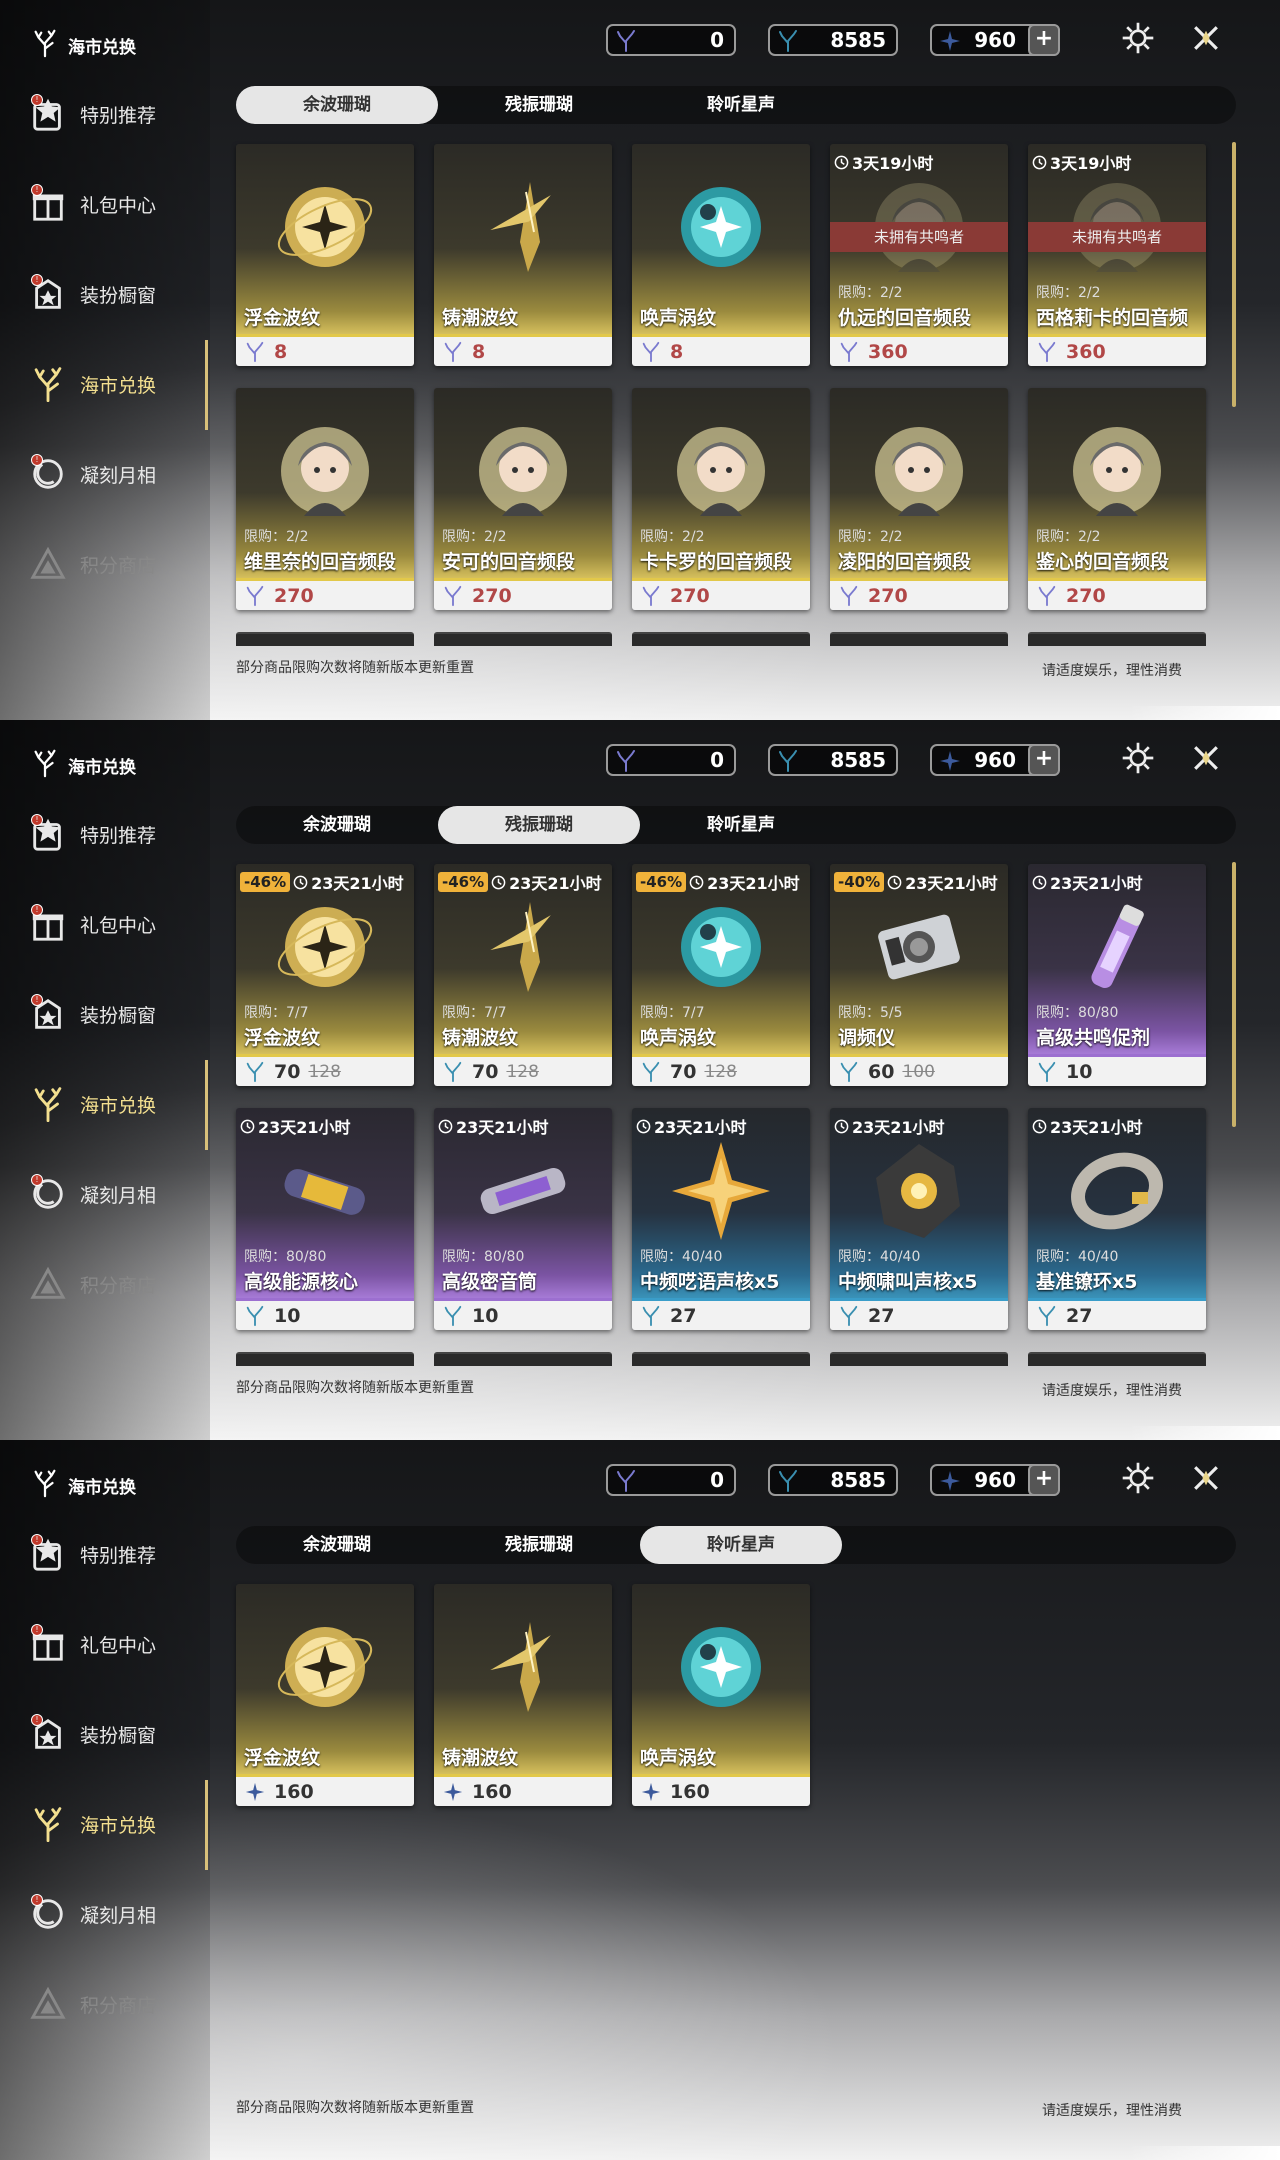  What do you see at coordinates (282, 1758) in the screenshot?
I see `item-name: 浮金波纹` at bounding box center [282, 1758].